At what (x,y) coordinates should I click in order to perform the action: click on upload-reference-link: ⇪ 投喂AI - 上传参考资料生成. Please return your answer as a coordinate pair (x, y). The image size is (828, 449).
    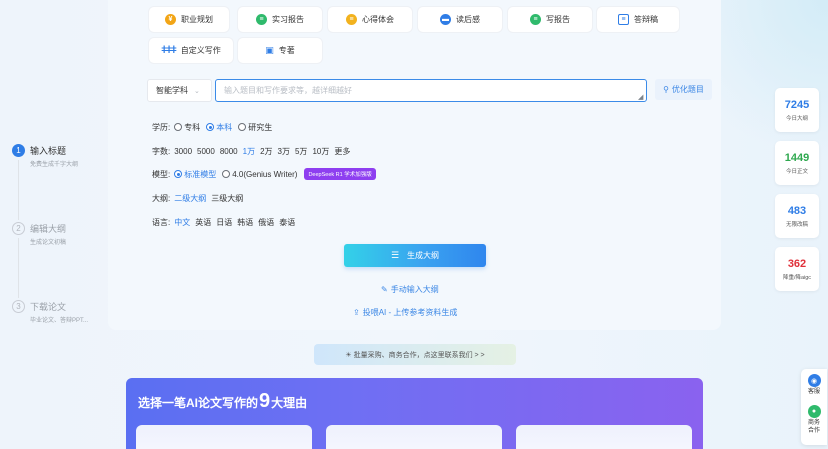
    Looking at the image, I should click on (405, 312).